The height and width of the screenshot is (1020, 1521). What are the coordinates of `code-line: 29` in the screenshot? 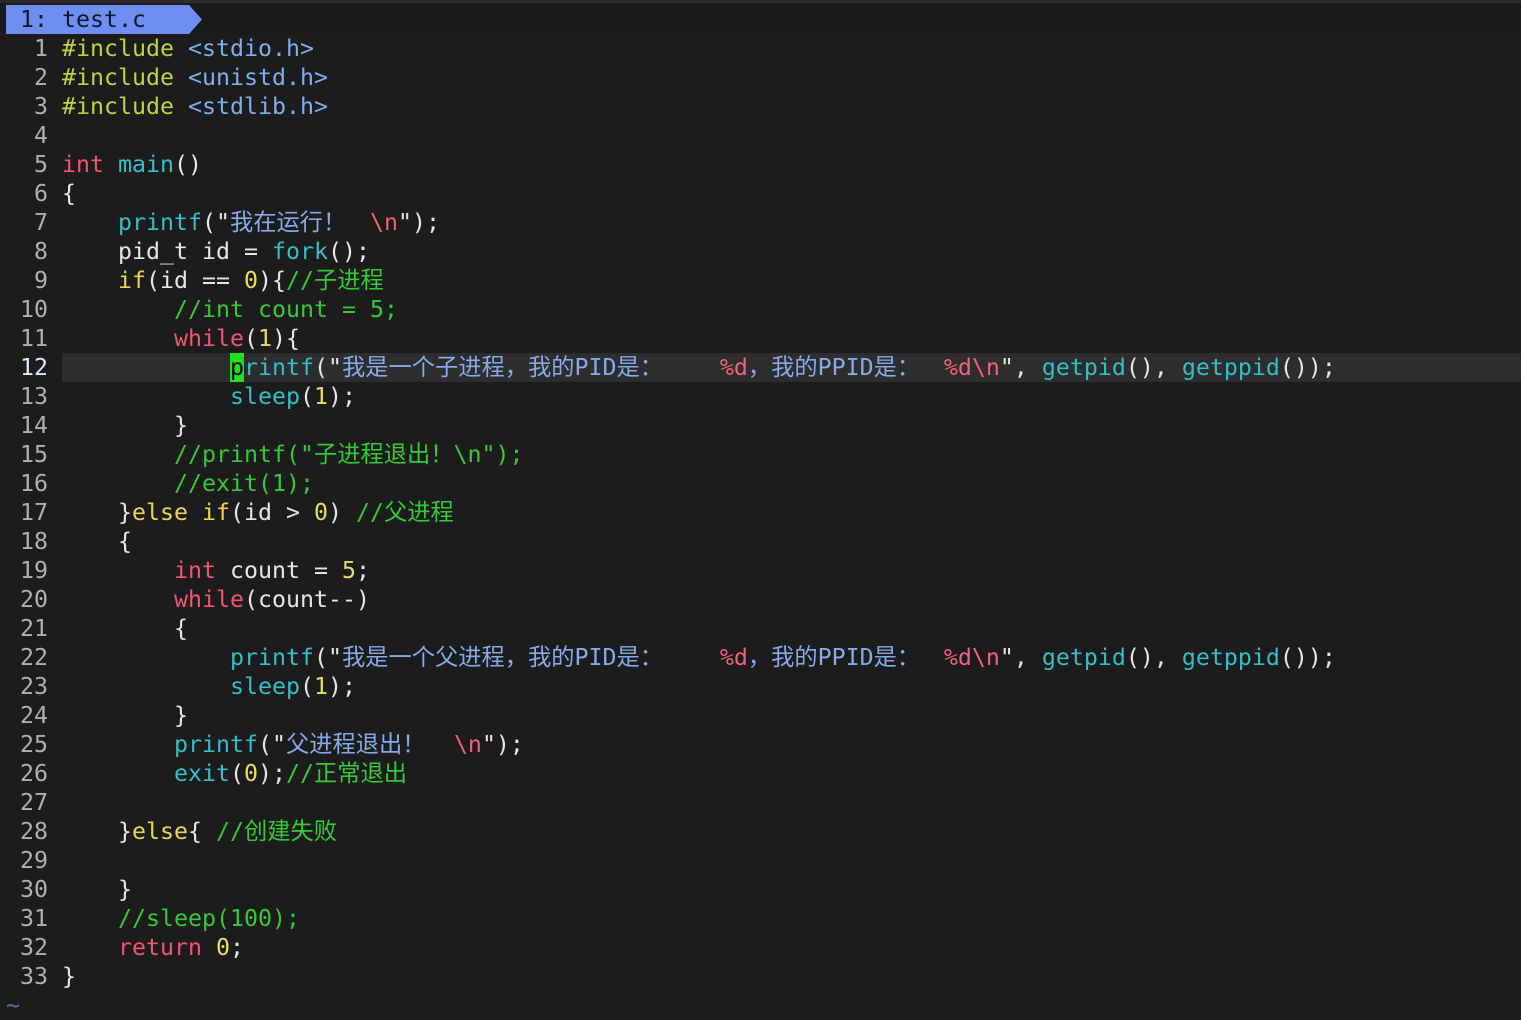 It's located at (760, 860).